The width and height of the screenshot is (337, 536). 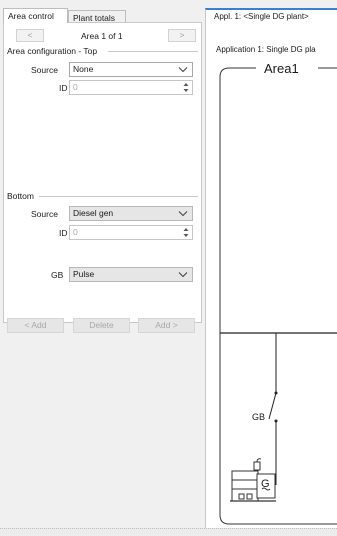 I want to click on top-section-divider, so click(x=153, y=51).